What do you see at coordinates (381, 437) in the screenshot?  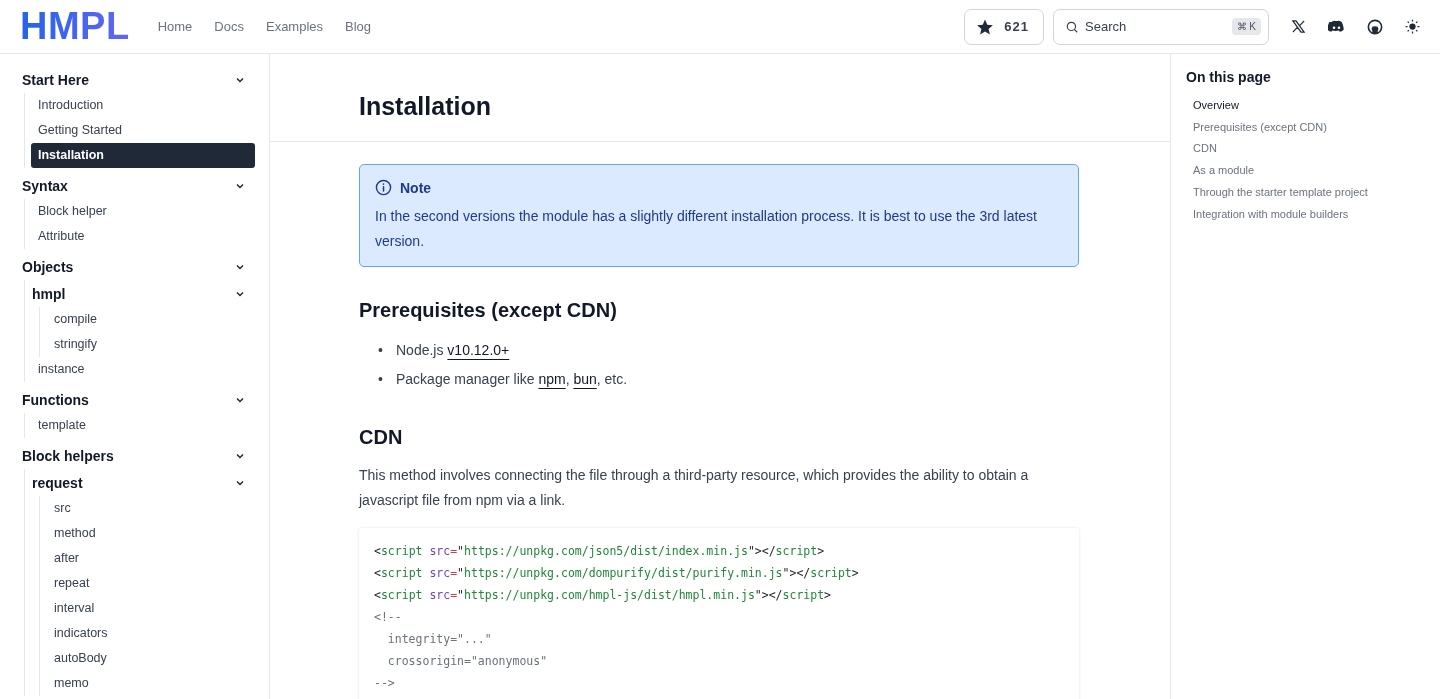 I see `section-heading: CDN` at bounding box center [381, 437].